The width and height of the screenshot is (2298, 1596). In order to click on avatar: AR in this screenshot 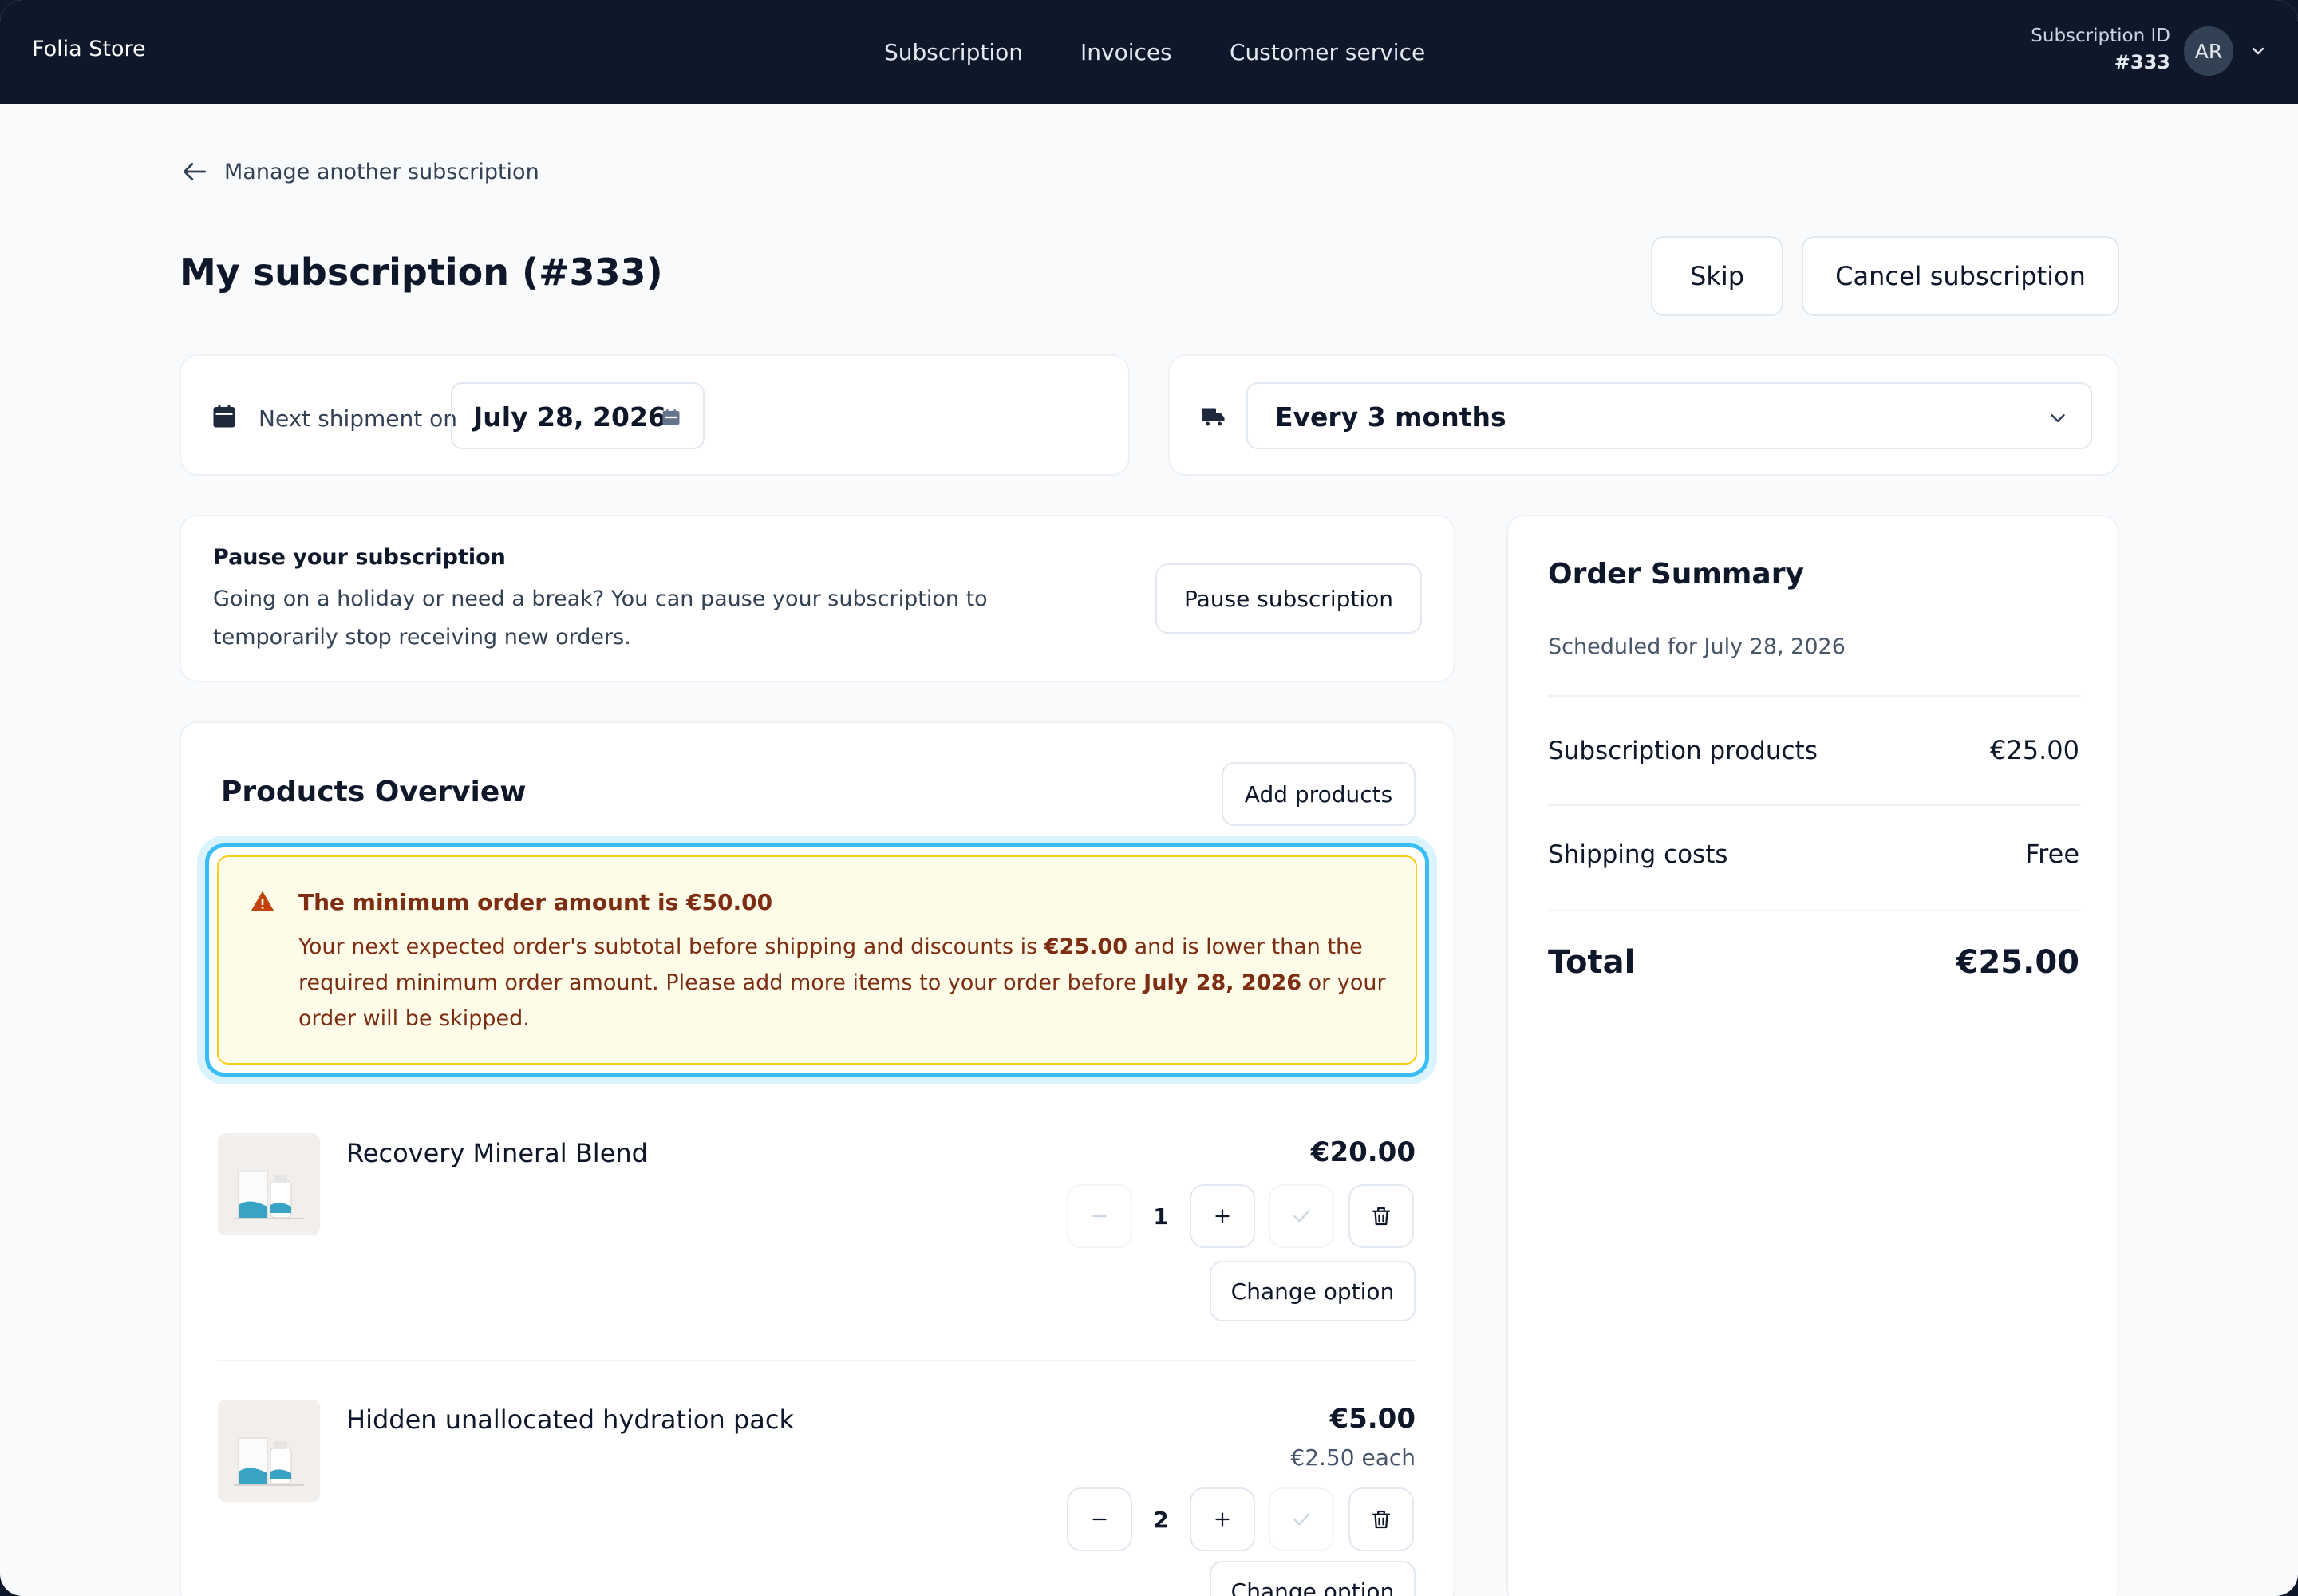, I will do `click(2209, 51)`.